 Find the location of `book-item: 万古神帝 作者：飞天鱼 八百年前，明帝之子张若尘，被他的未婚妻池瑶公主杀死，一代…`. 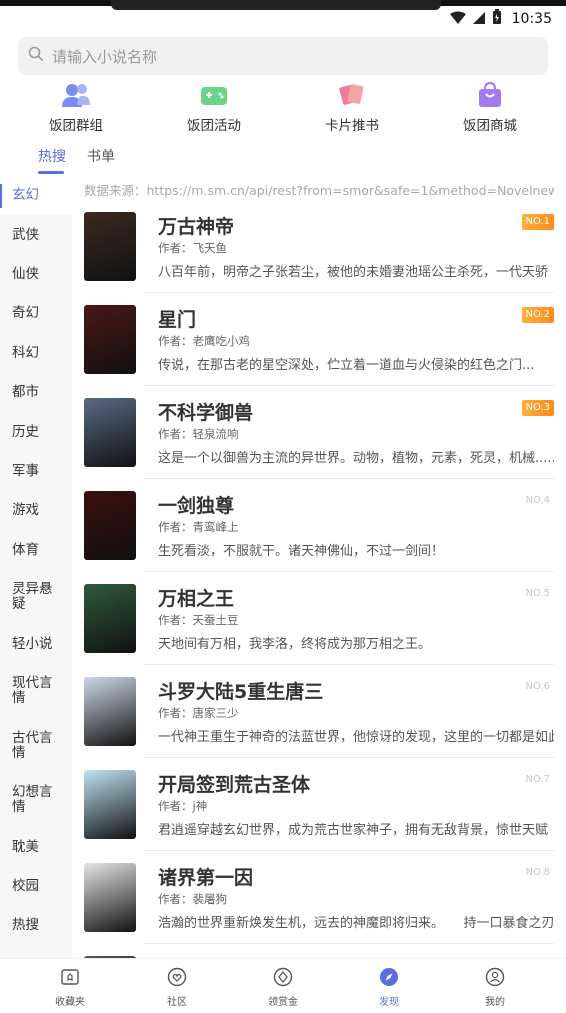

book-item: 万古神帝 作者：飞天鱼 八百年前，明帝之子张若尘，被他的未婚妻池瑶公主杀死，一代… is located at coordinates (319, 246).